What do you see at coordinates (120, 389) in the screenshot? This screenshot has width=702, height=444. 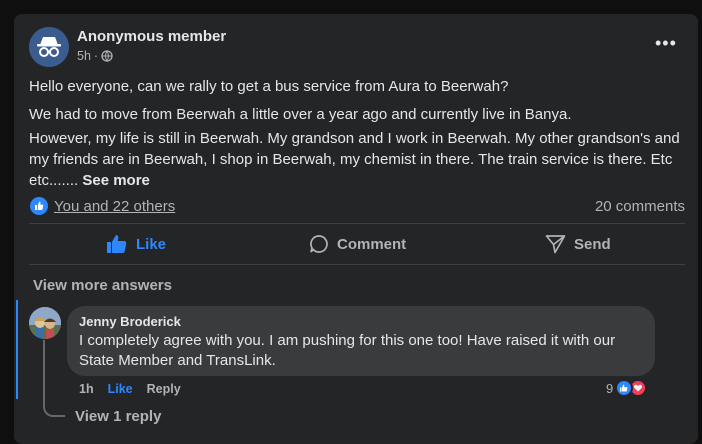 I see `comment-like-button: Like` at bounding box center [120, 389].